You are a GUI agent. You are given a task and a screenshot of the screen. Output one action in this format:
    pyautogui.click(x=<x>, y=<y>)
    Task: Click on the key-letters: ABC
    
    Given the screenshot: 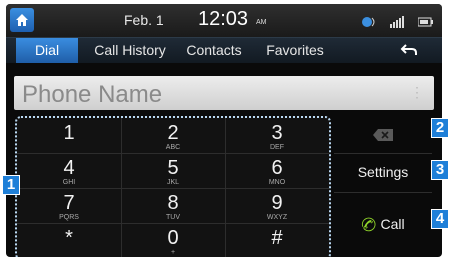 What is the action you would take?
    pyautogui.click(x=173, y=147)
    